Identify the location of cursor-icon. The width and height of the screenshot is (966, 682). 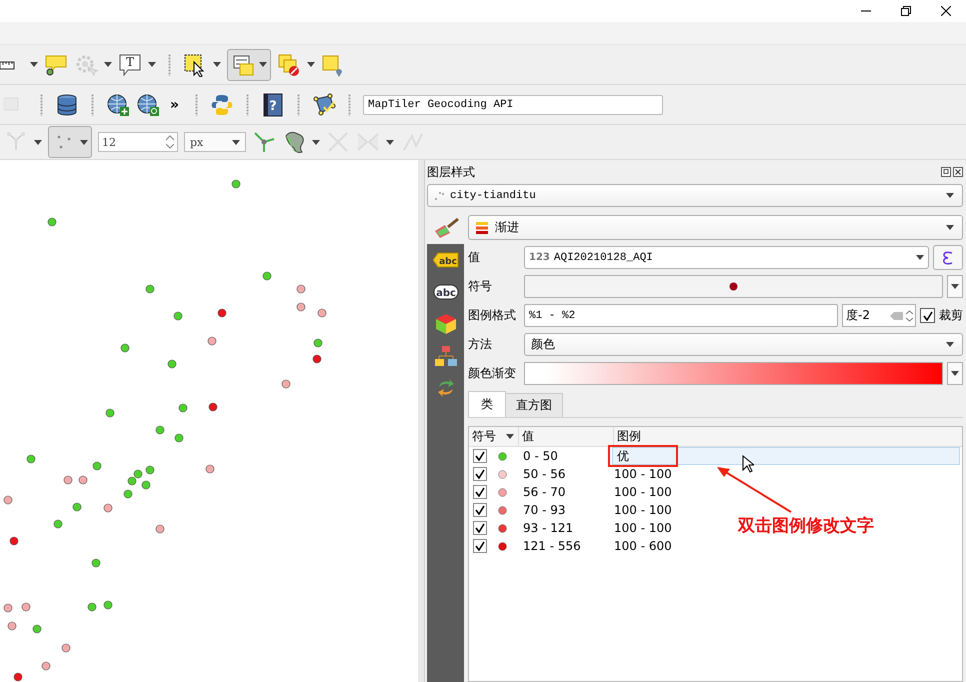
(748, 464).